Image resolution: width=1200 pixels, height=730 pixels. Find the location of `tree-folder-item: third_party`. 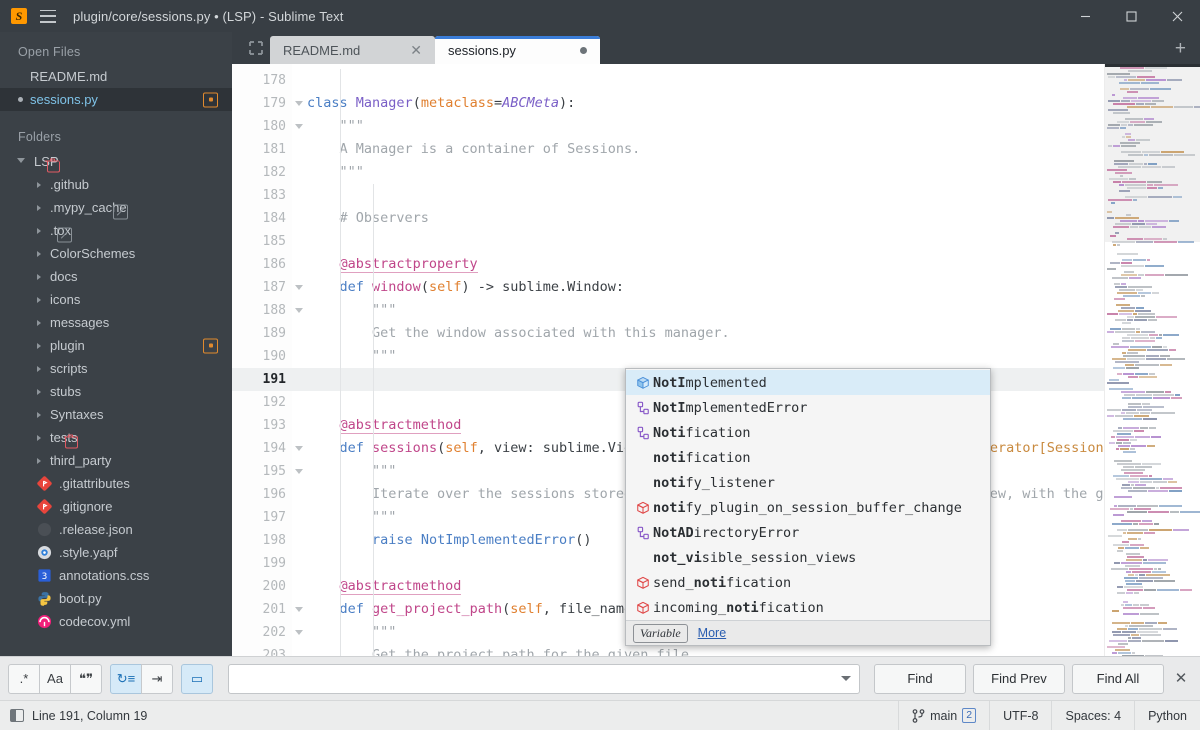

tree-folder-item: third_party is located at coordinates (116, 460).